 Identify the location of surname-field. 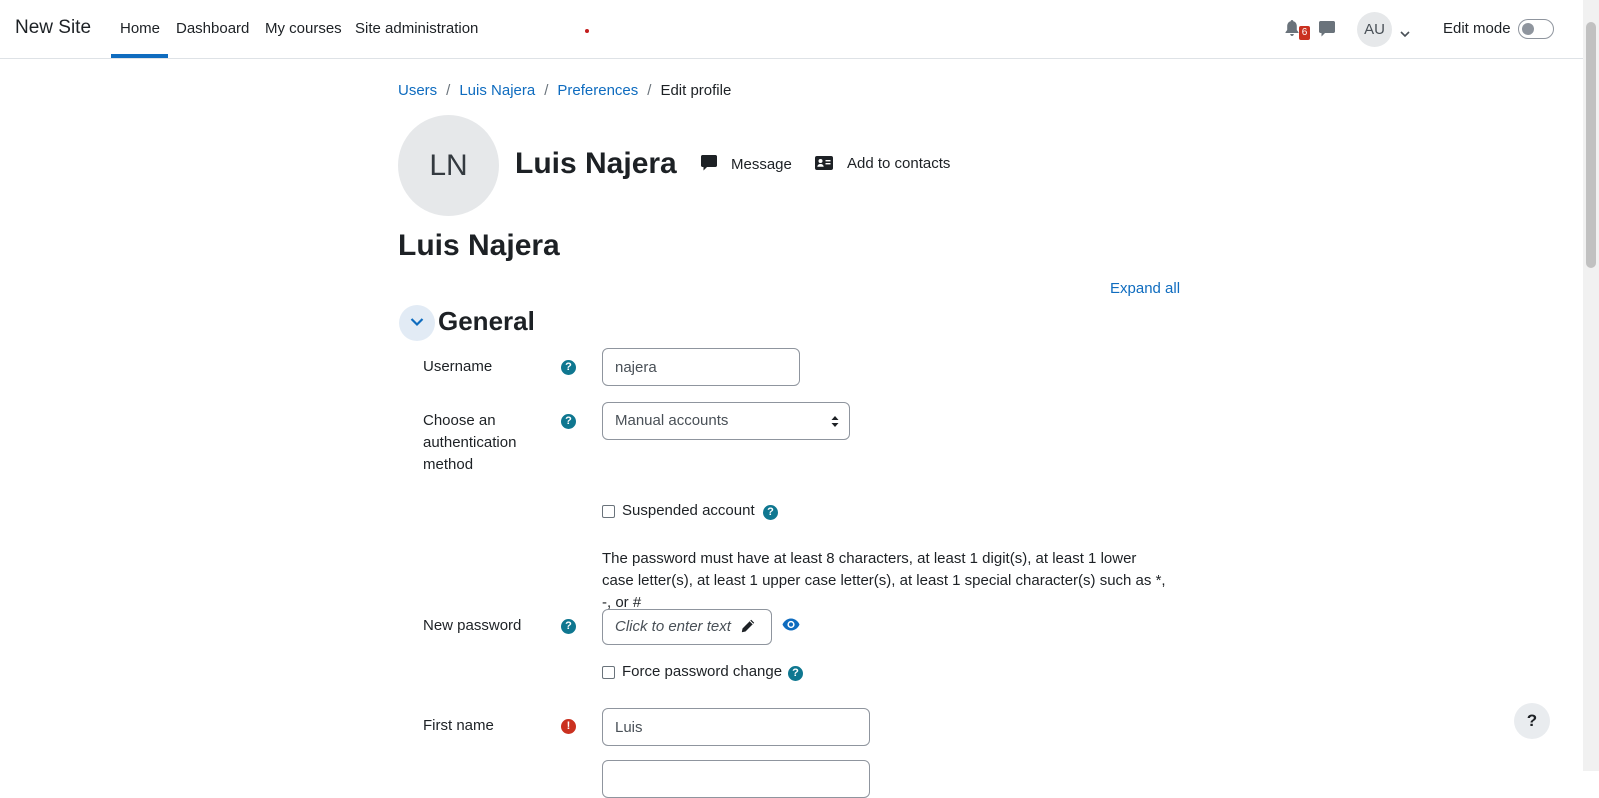
(736, 779).